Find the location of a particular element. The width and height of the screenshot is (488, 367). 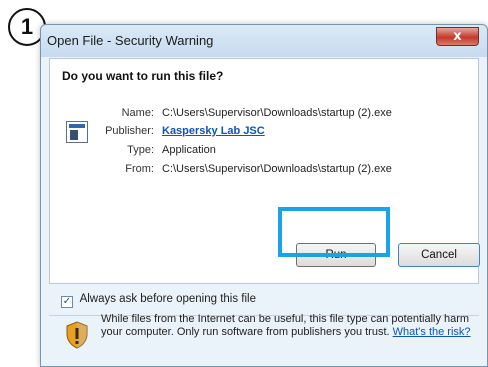

title-bar: Open File - Security Warning x is located at coordinates (264, 41).